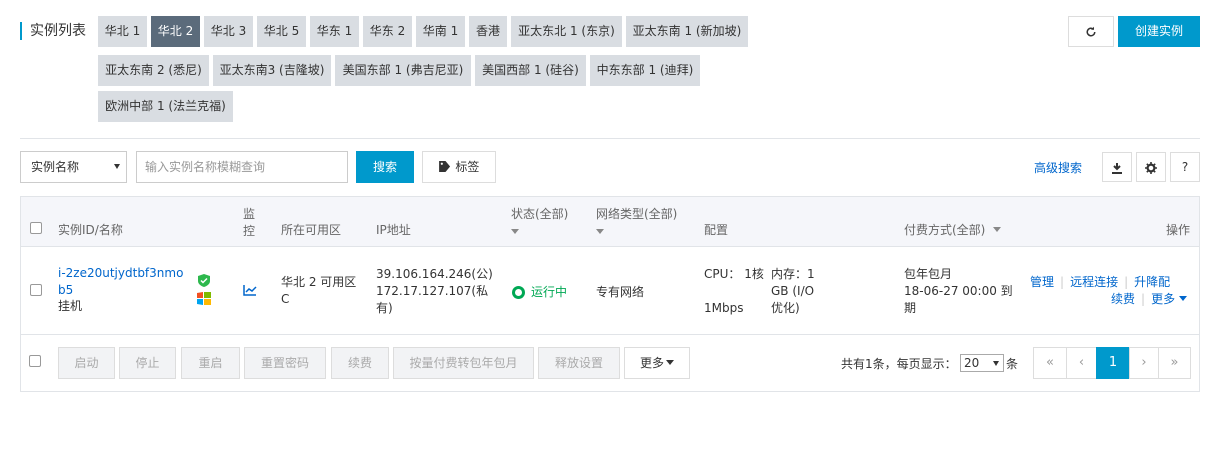  What do you see at coordinates (1152, 282) in the screenshot?
I see `upgrade-link: 升降配` at bounding box center [1152, 282].